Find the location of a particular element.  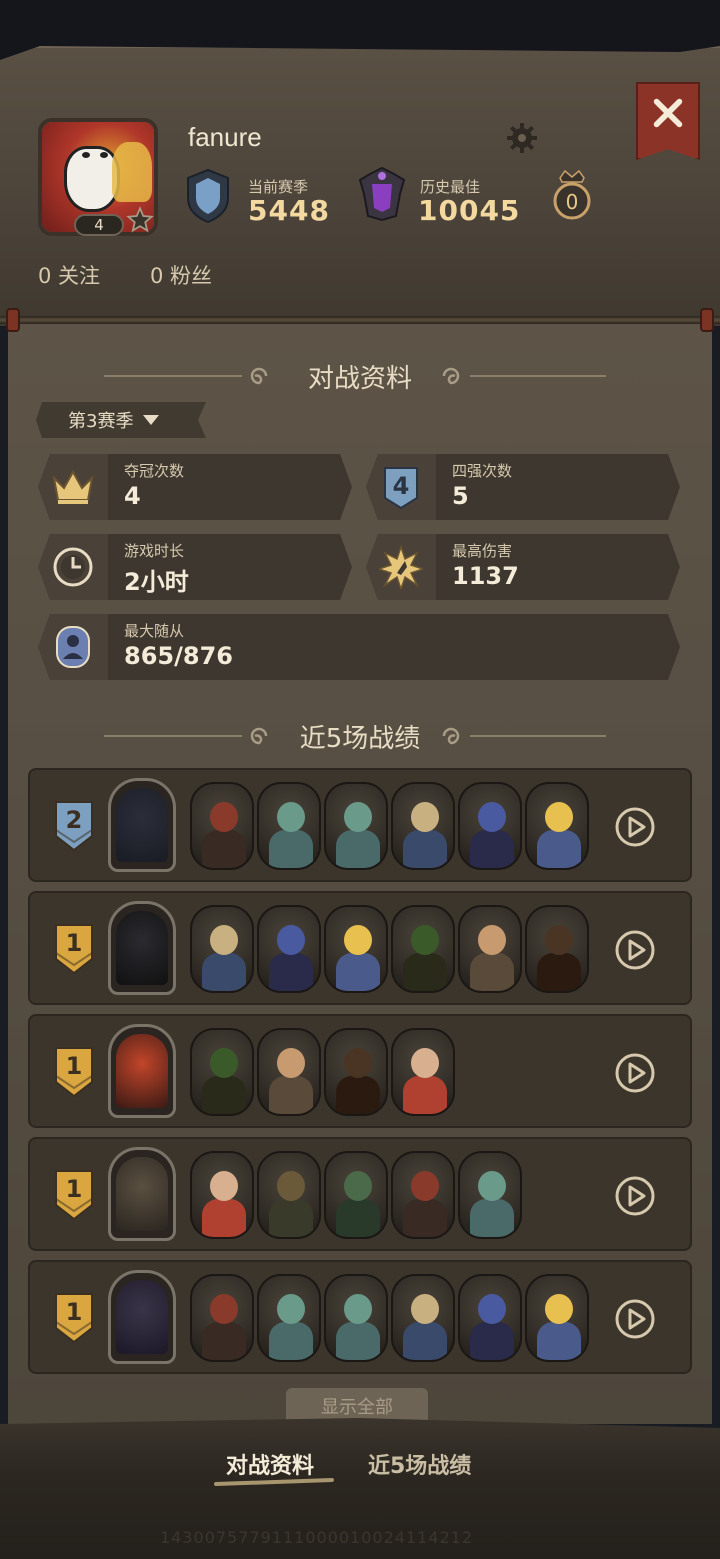

current-season-score: 5448 is located at coordinates (289, 210).